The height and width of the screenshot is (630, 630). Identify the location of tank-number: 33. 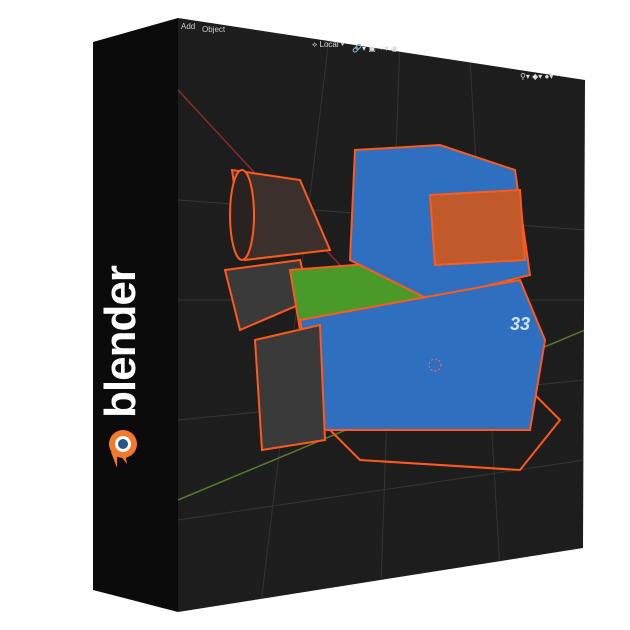
(520, 324).